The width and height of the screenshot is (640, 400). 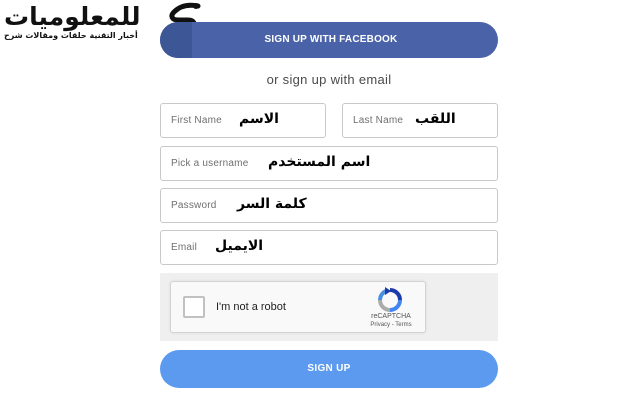 I want to click on facebook-button-label: SIGN UP WITH FACEBOOK, so click(x=331, y=39).